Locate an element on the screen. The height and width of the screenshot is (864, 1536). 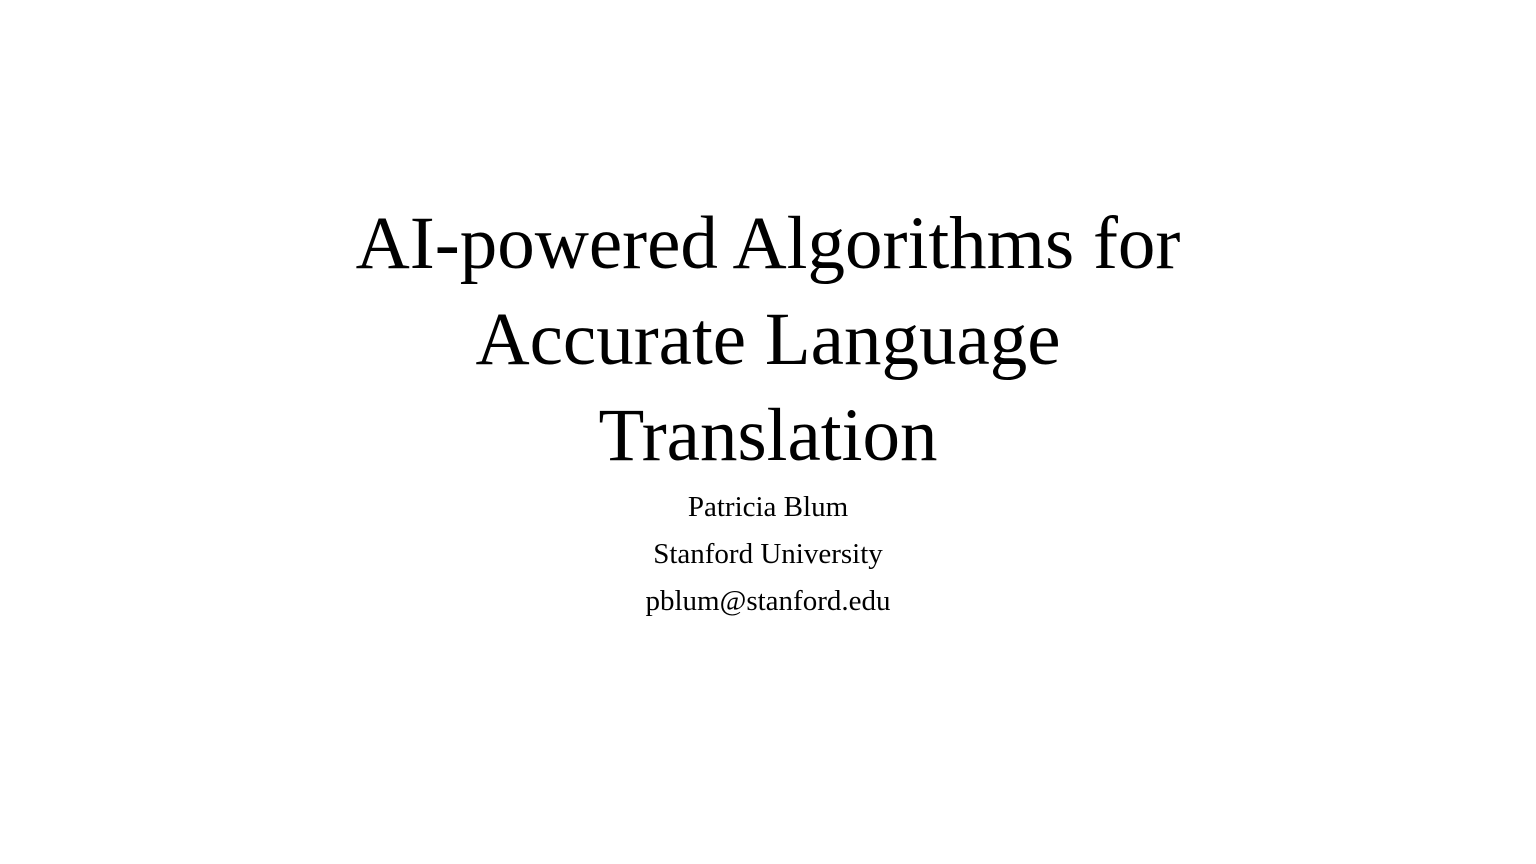
title-line-3: Translation is located at coordinates (768, 435).